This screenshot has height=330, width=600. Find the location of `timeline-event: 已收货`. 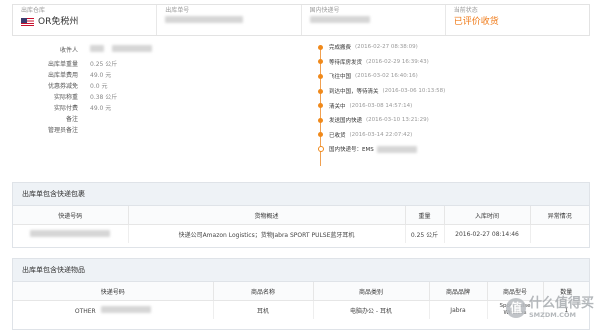

timeline-event: 已收货 is located at coordinates (337, 135).